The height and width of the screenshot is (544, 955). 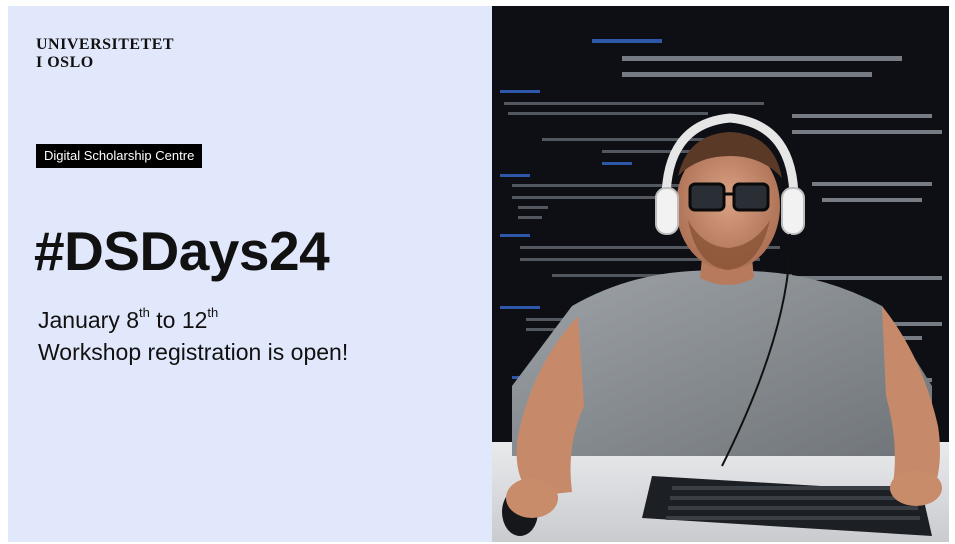 What do you see at coordinates (182, 251) in the screenshot?
I see `event-hashtag: #DSDays24` at bounding box center [182, 251].